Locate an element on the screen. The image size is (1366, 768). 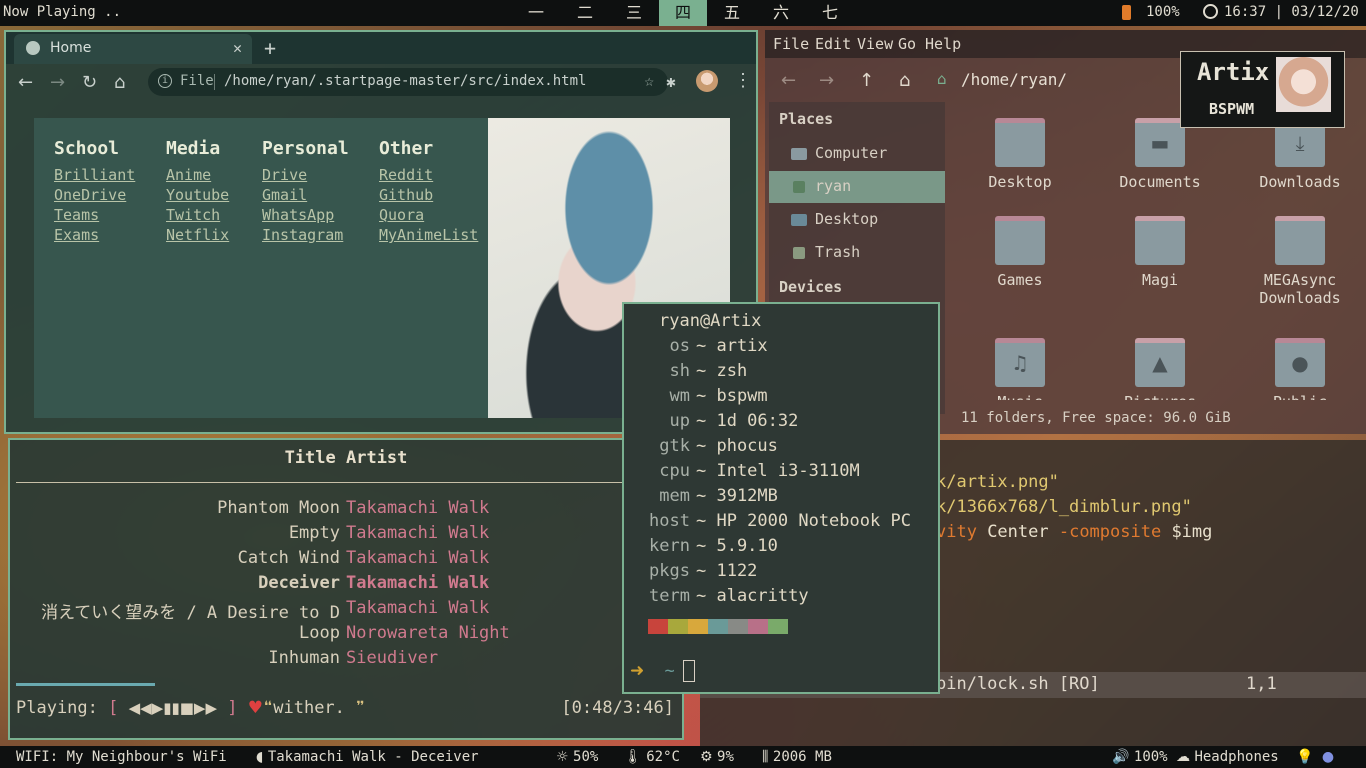
browser-menu-icon: ⋮ is located at coordinates (743, 80).